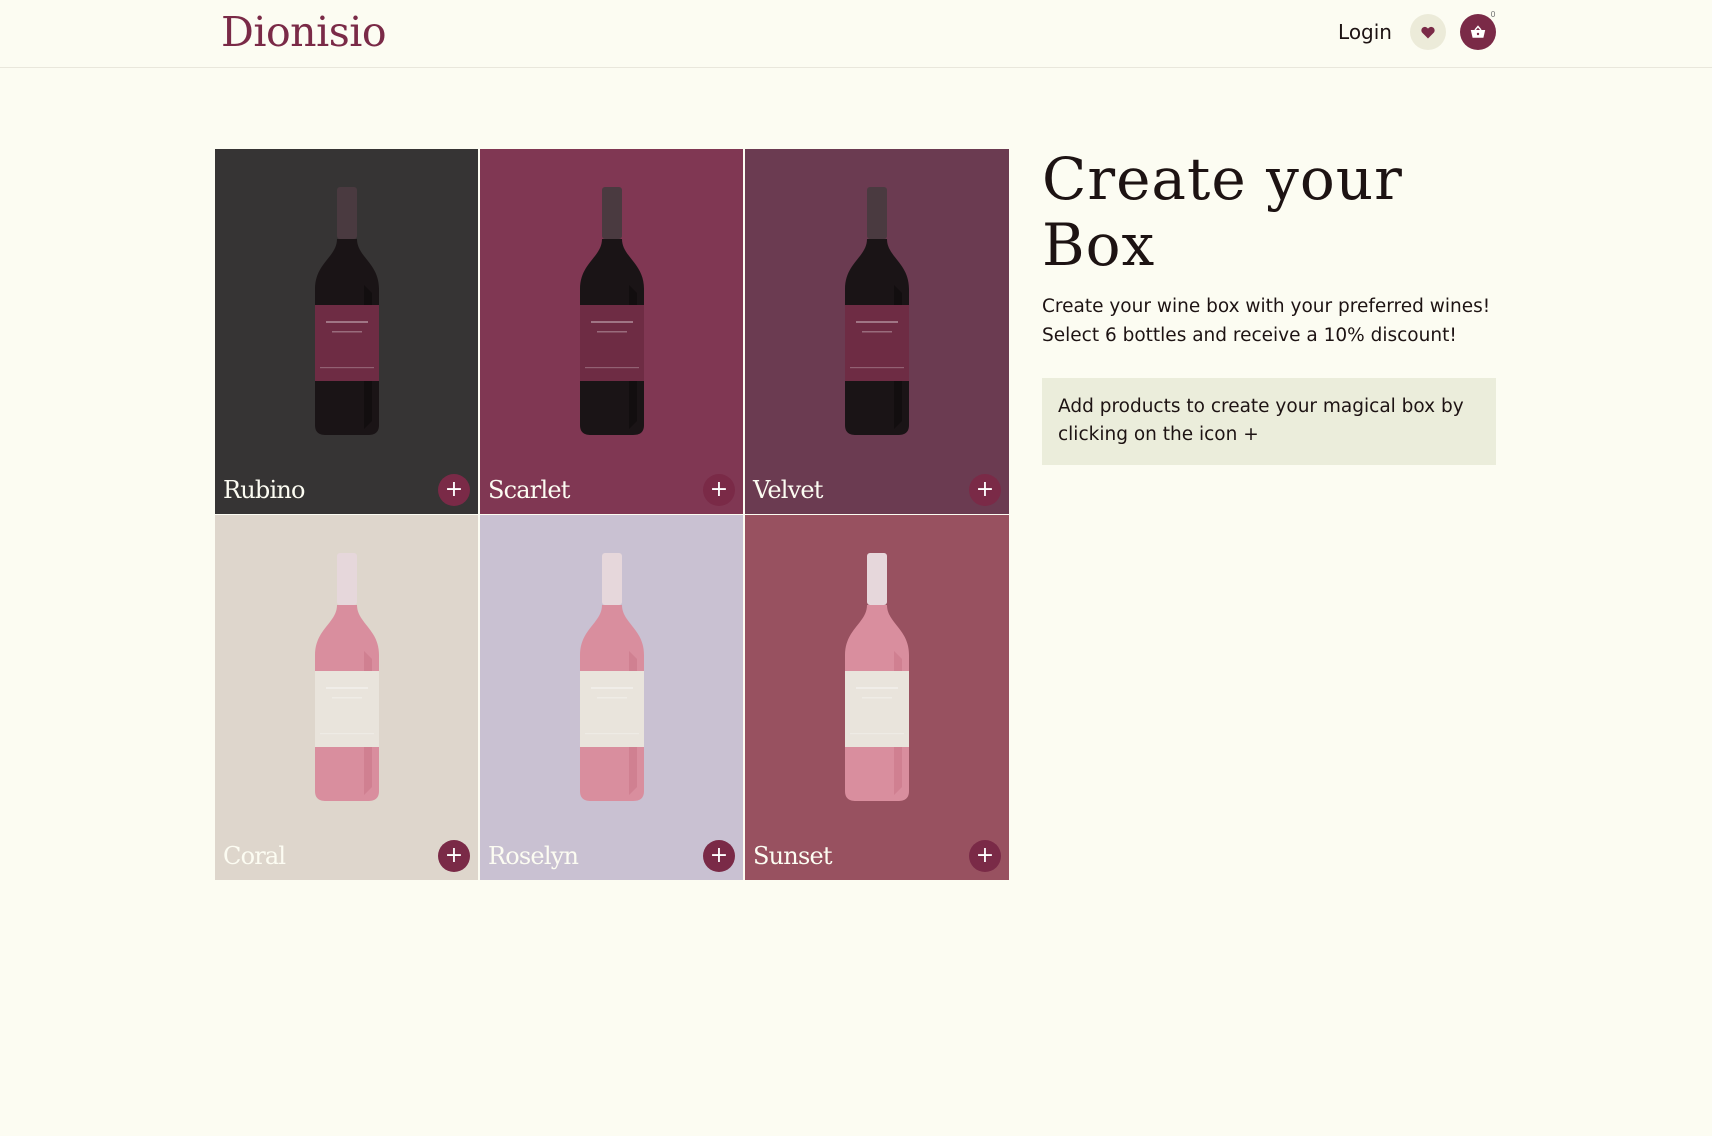 The height and width of the screenshot is (1136, 1712). Describe the element at coordinates (254, 856) in the screenshot. I see `product-name: Coral` at that location.